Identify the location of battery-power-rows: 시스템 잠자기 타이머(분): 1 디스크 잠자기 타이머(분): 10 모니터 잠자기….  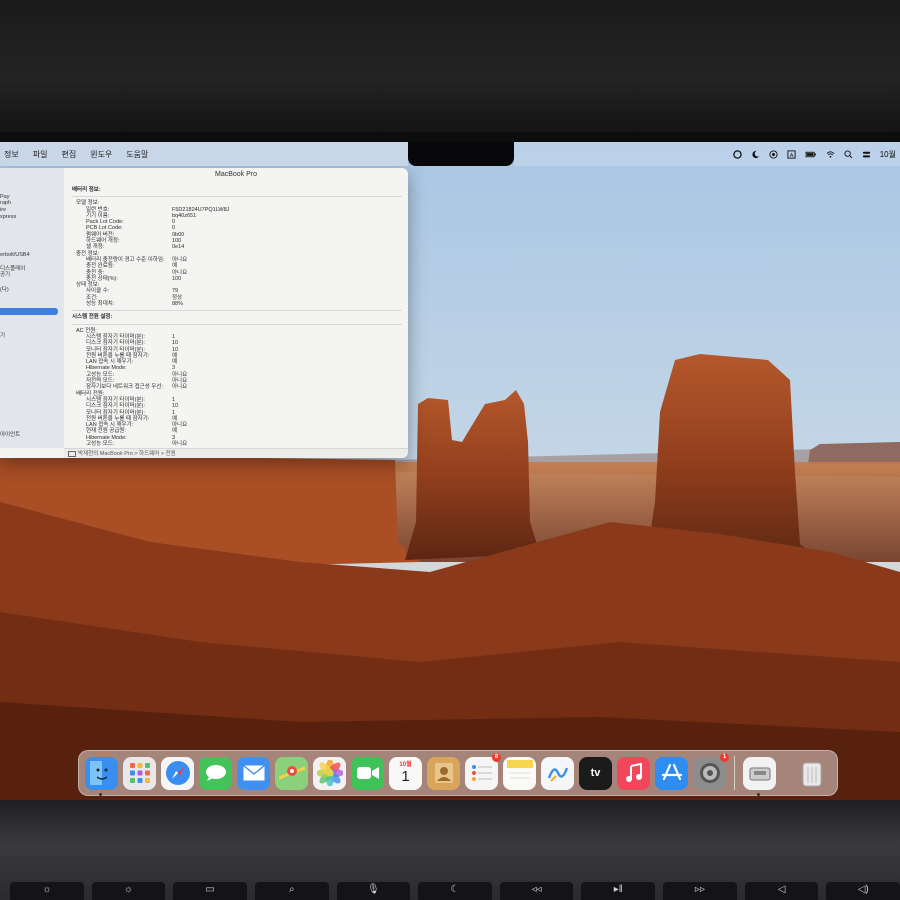
(237, 422).